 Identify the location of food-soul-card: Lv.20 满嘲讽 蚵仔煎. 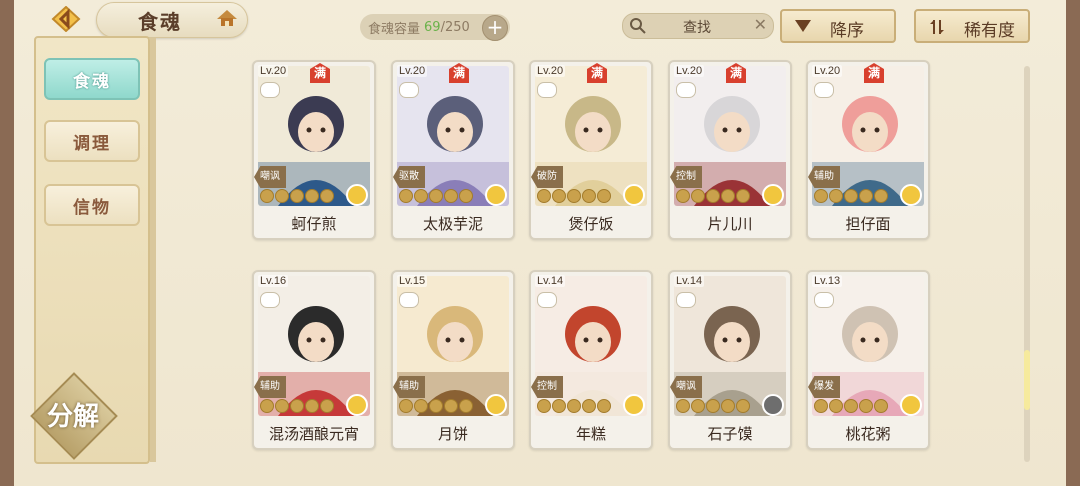
(314, 150).